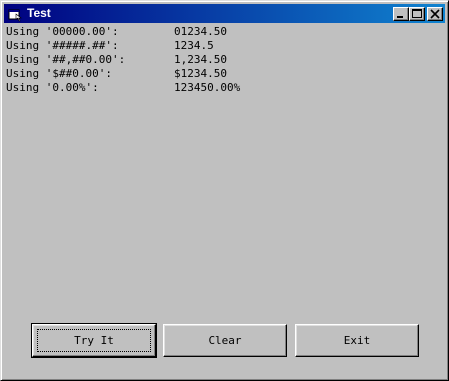  What do you see at coordinates (200, 31) in the screenshot?
I see `format-result: 01234.50` at bounding box center [200, 31].